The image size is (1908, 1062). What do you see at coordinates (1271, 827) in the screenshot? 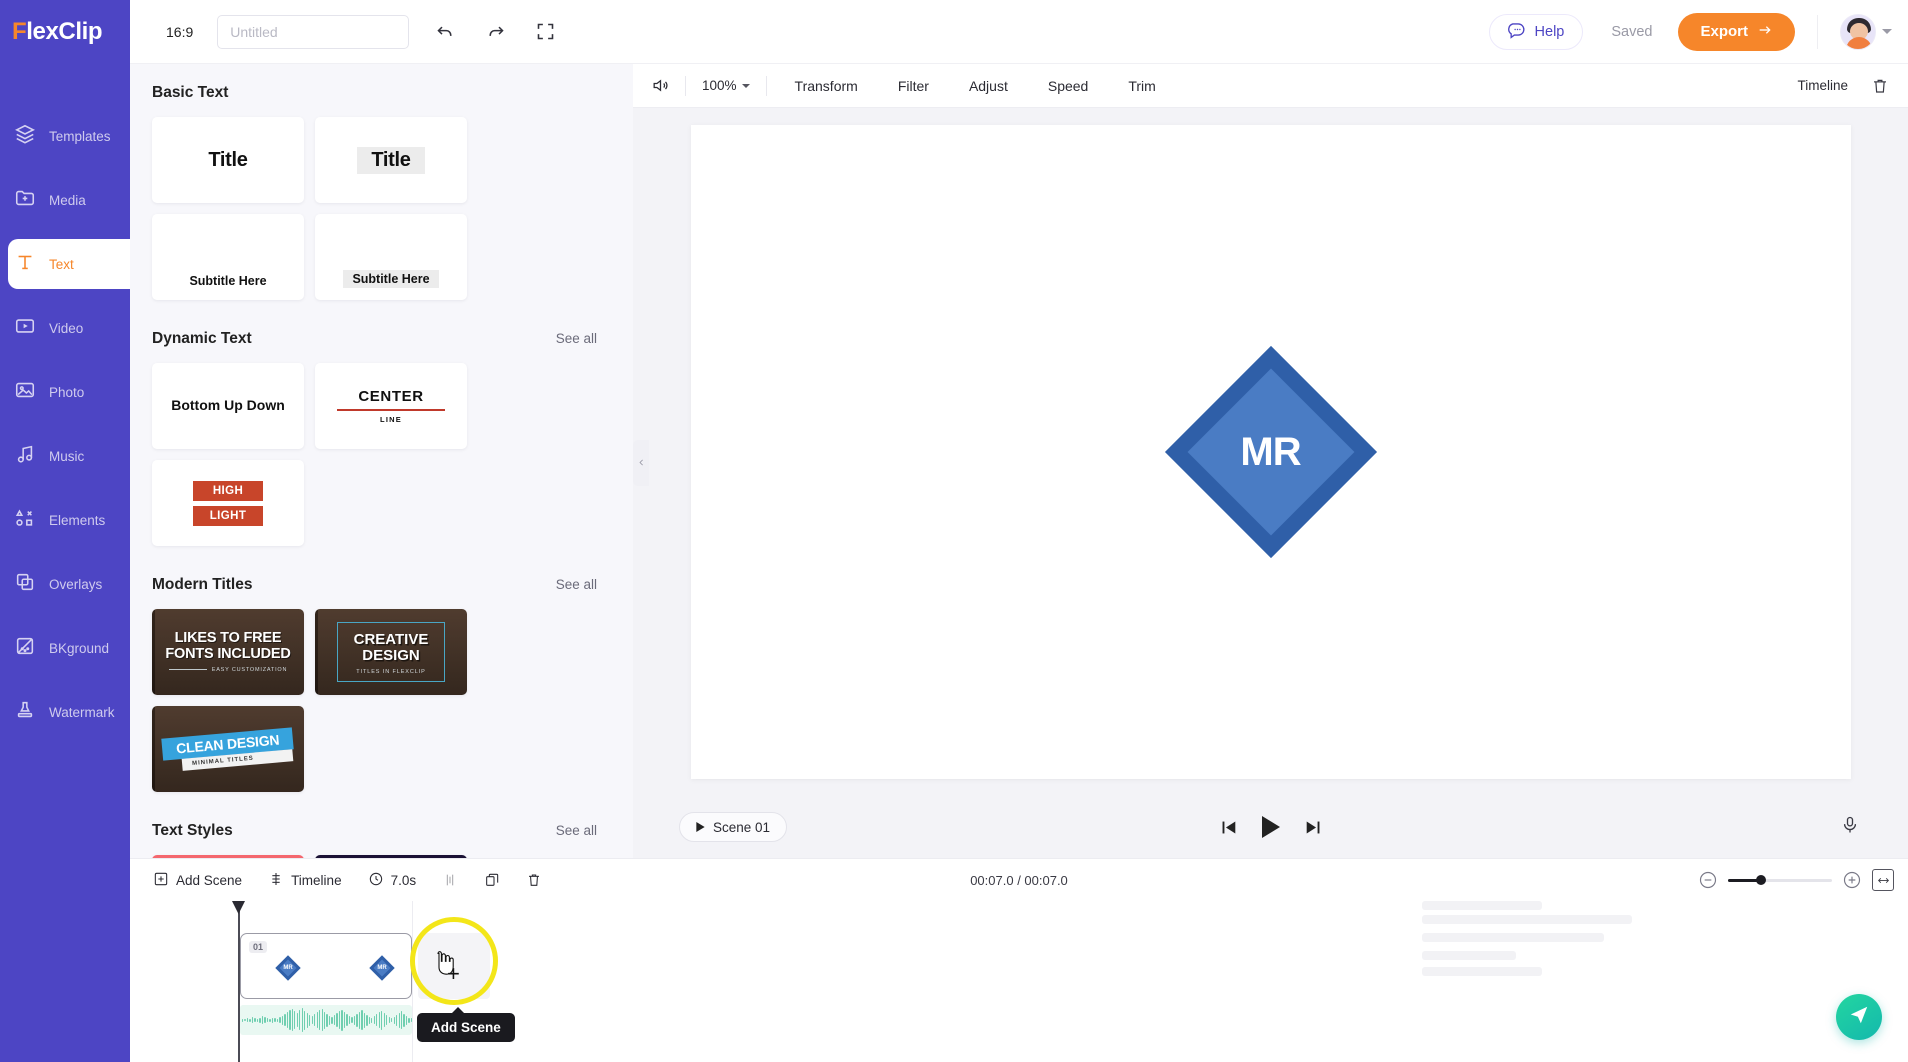
I see `play-icon` at bounding box center [1271, 827].